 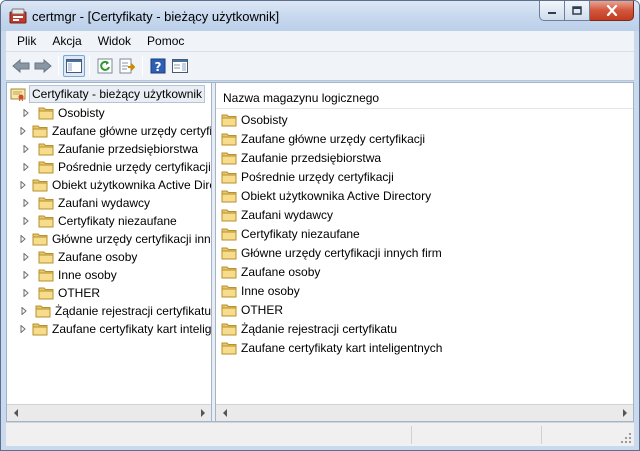 I want to click on back-button, so click(x=21, y=66).